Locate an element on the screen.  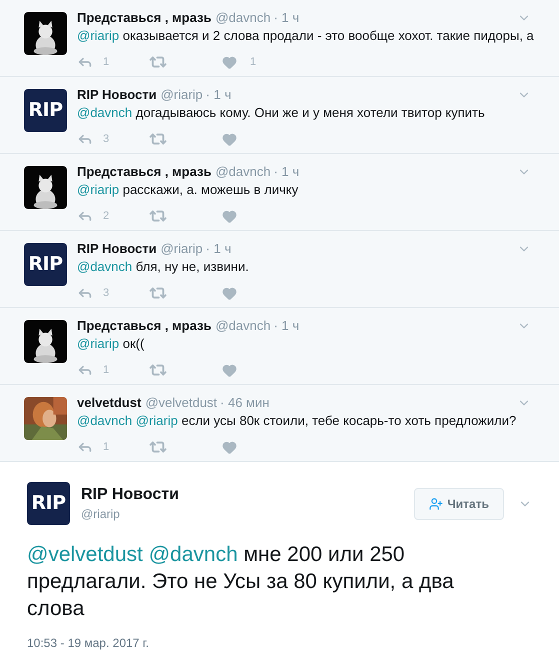
follow-button: Читать is located at coordinates (459, 504).